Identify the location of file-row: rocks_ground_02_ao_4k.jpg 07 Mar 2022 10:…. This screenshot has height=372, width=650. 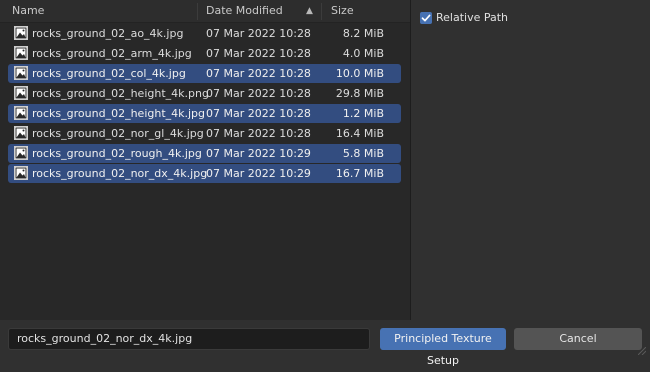
(204, 33).